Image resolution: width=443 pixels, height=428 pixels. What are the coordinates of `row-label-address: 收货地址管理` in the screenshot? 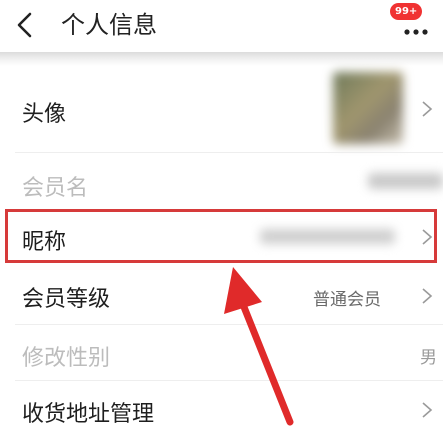 It's located at (88, 414).